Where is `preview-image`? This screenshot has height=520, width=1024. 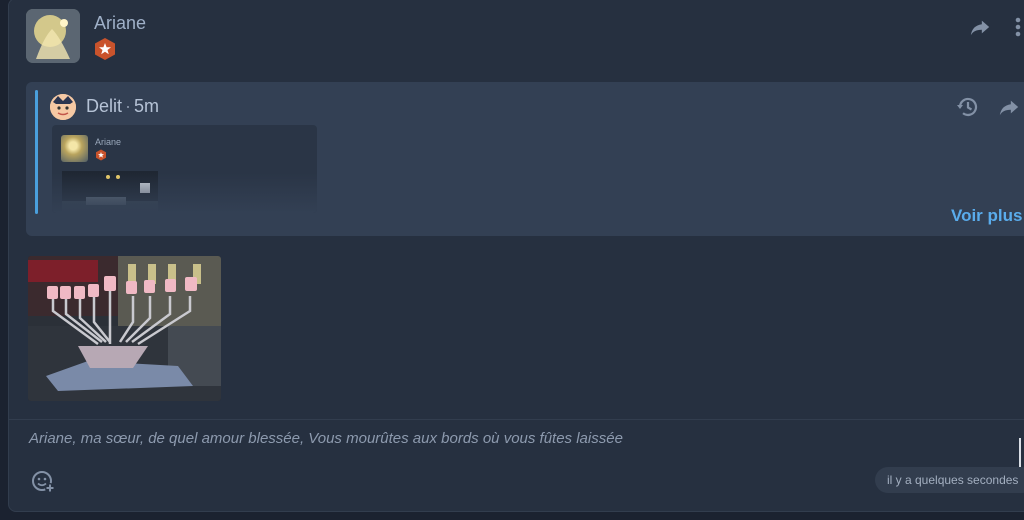
preview-image is located at coordinates (110, 192).